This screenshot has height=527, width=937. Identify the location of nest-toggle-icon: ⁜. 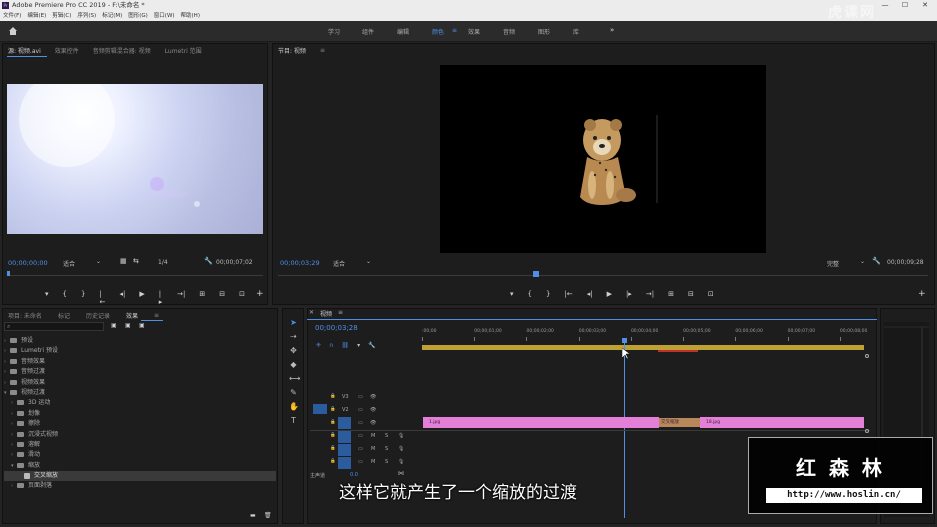
(318, 345).